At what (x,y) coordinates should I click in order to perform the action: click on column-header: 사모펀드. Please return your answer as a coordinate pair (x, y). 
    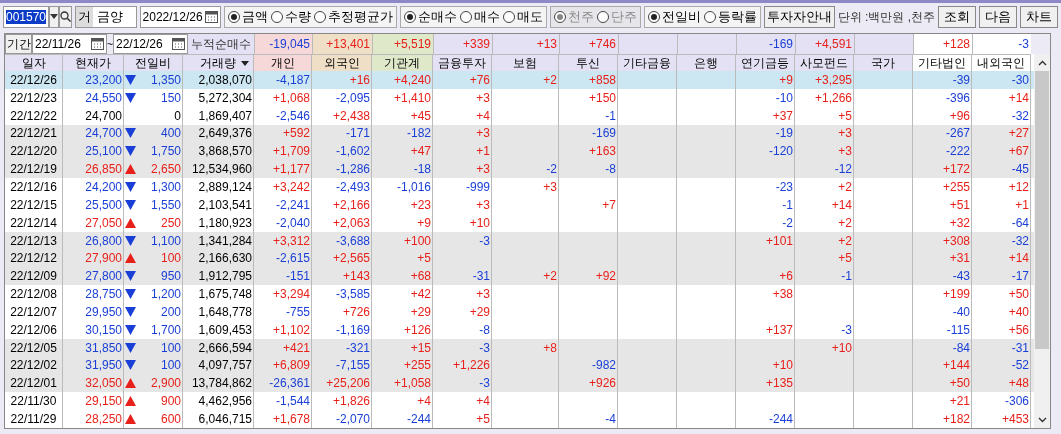
    Looking at the image, I should click on (824, 62).